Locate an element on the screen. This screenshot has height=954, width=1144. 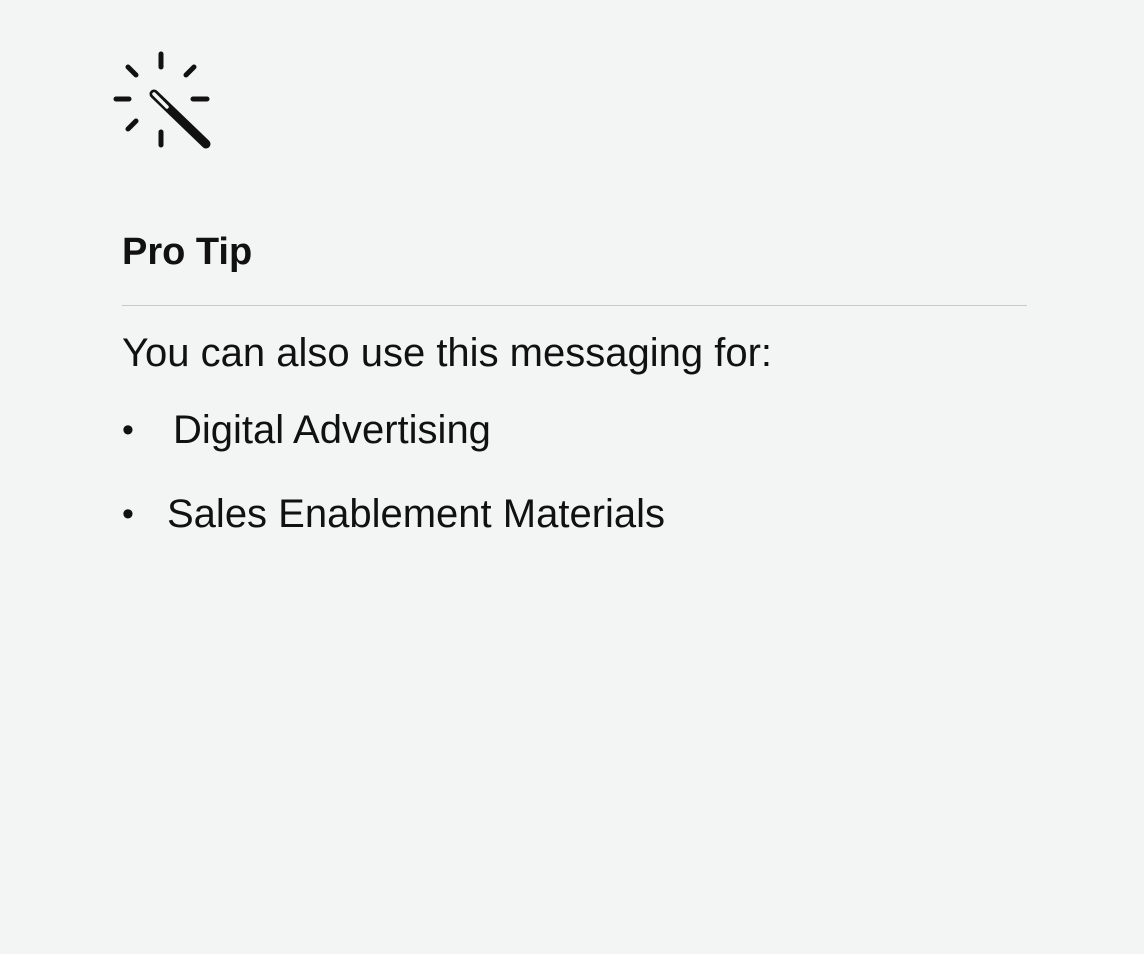
list-item-label: Sales Enablement Materials is located at coordinates (416, 514).